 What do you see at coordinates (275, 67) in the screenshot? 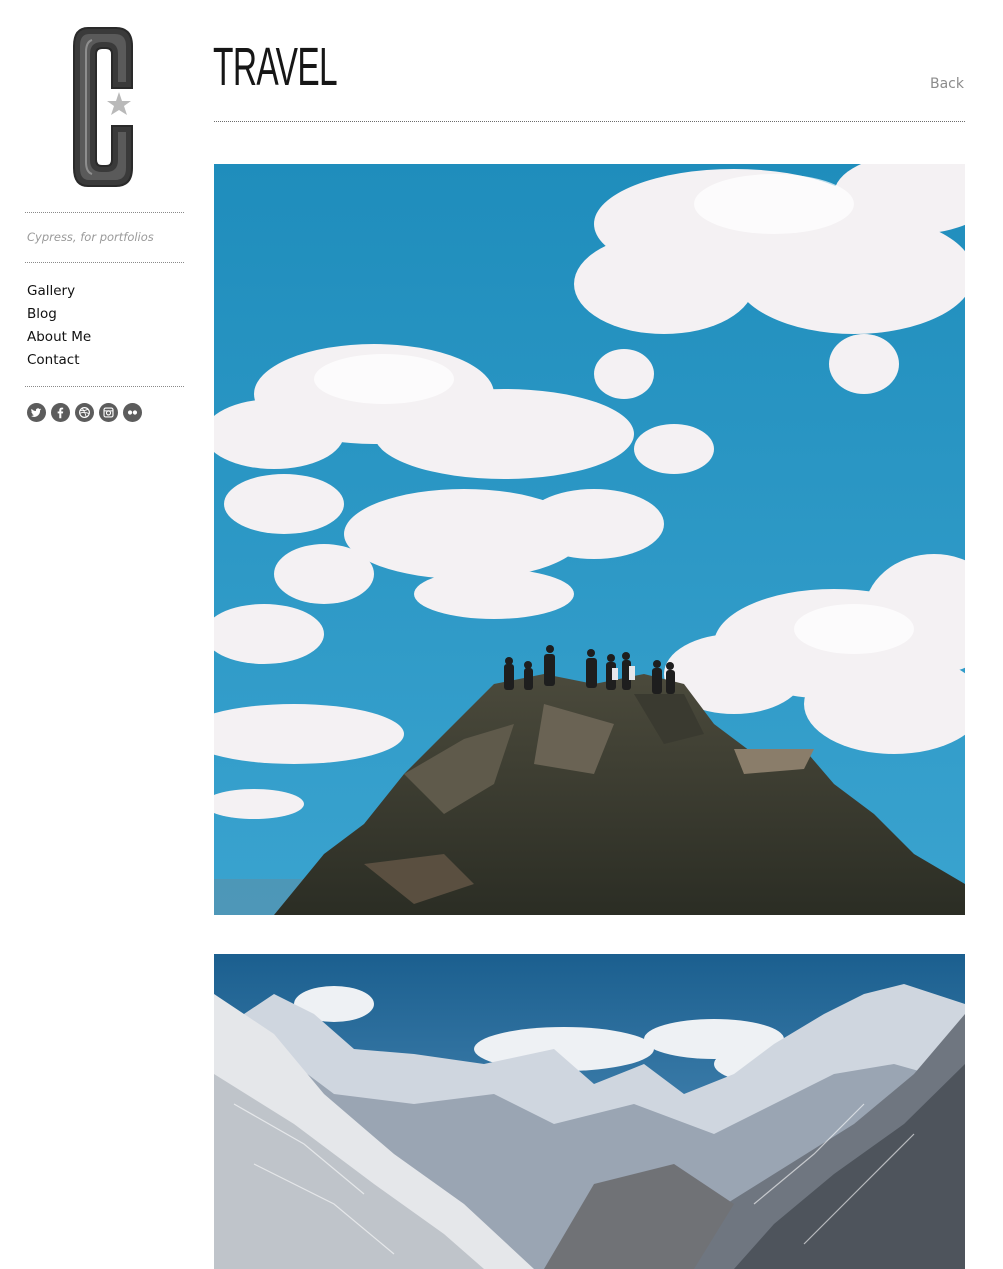
I see `page-title: TRAVEL` at bounding box center [275, 67].